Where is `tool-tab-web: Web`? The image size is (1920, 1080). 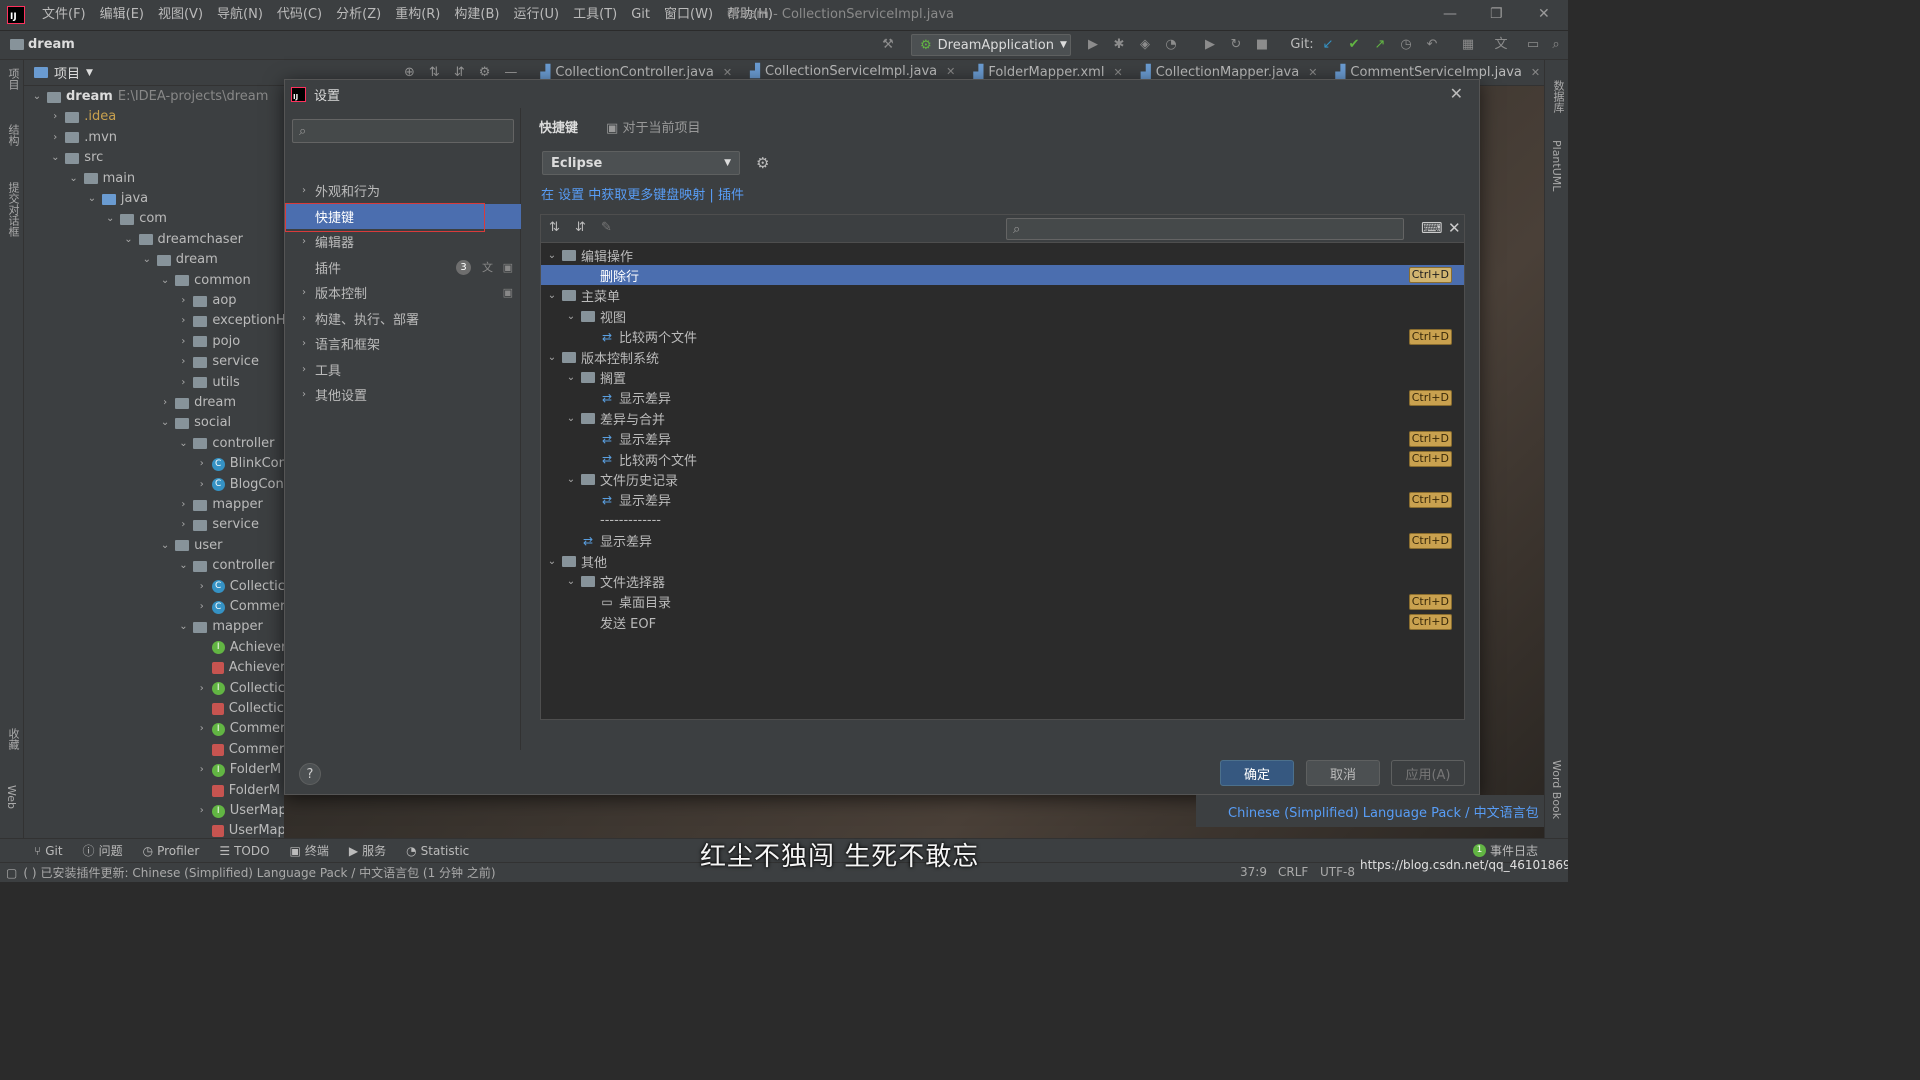 tool-tab-web: Web is located at coordinates (11, 797).